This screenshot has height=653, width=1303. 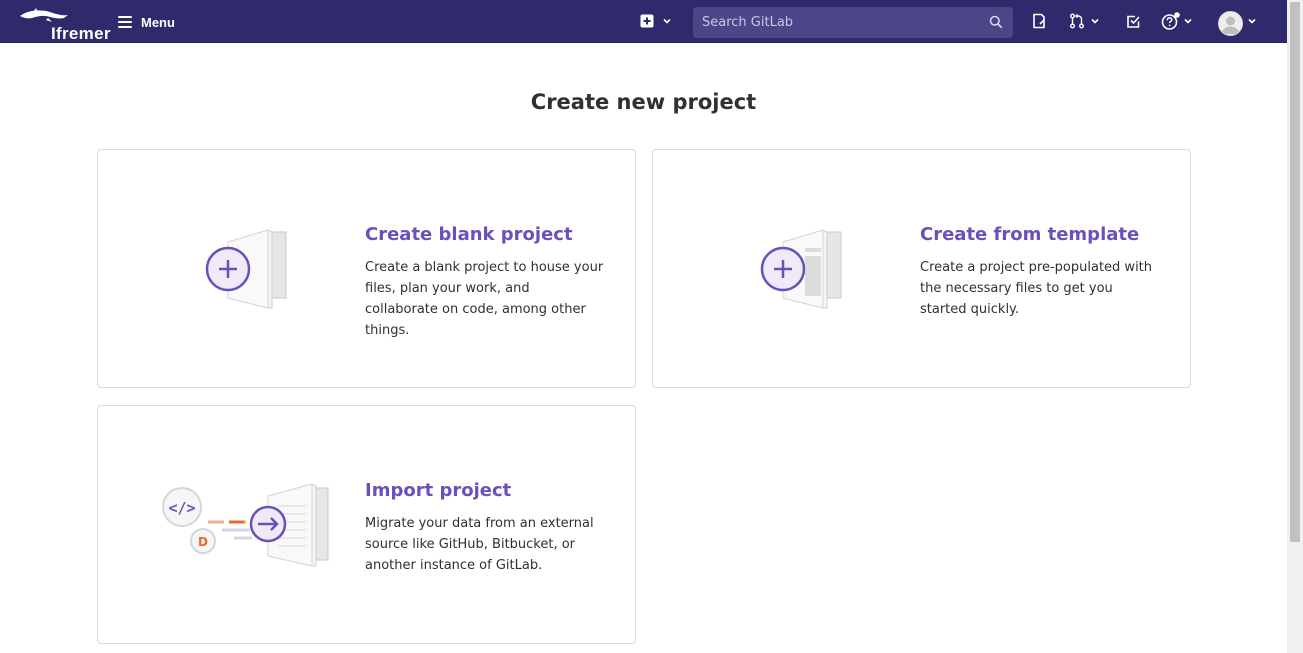 What do you see at coordinates (81, 33) in the screenshot?
I see `brand-name: Ifremer` at bounding box center [81, 33].